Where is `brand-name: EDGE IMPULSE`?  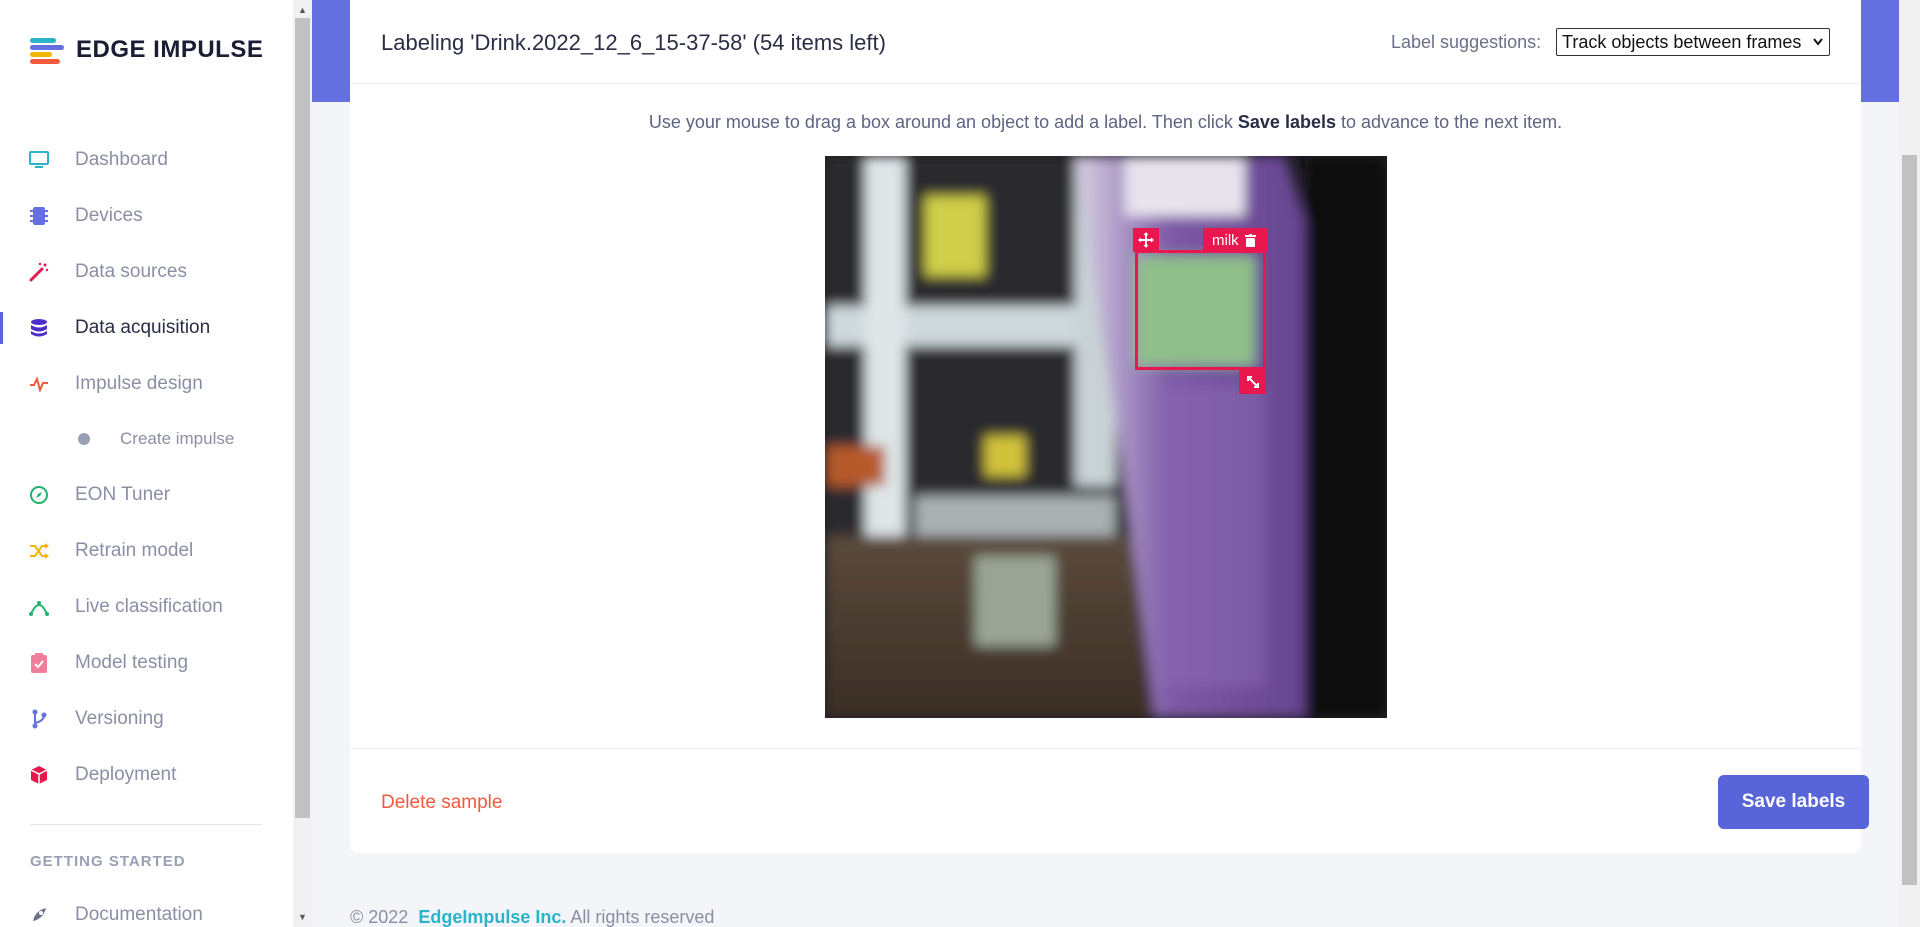
brand-name: EDGE IMPULSE is located at coordinates (170, 49).